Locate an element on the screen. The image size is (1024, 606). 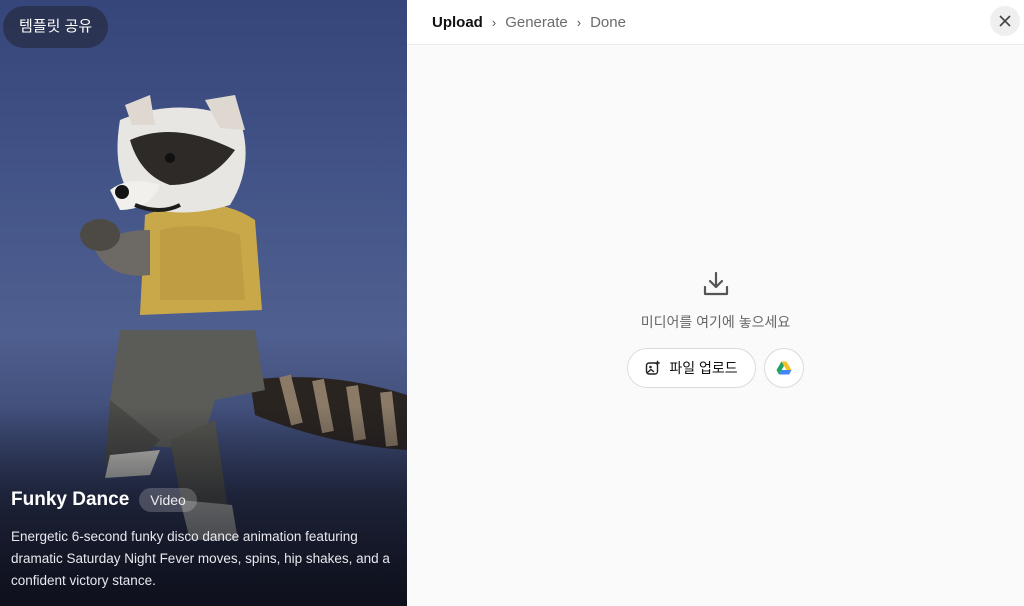
google-drive-icon is located at coordinates (784, 368).